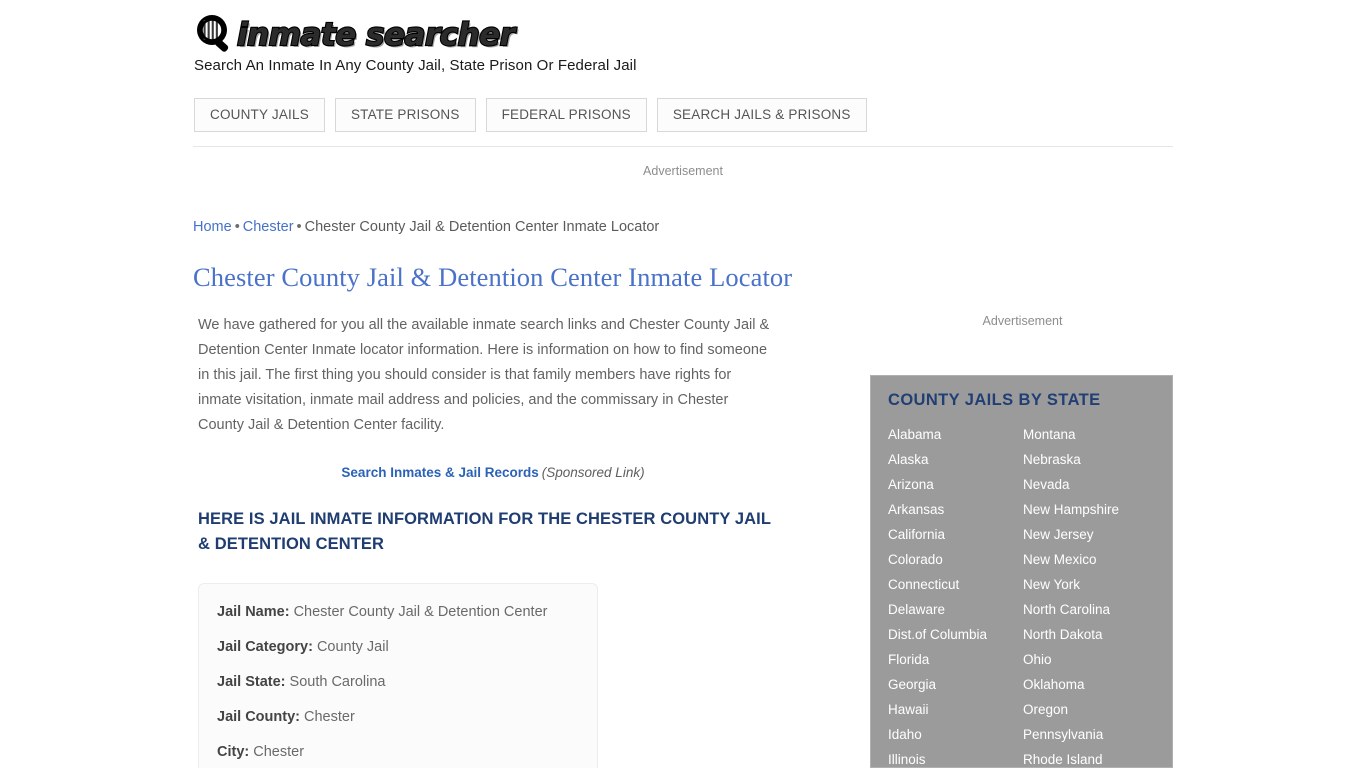  I want to click on sidebar-item-connecticut: Connecticut, so click(955, 584).